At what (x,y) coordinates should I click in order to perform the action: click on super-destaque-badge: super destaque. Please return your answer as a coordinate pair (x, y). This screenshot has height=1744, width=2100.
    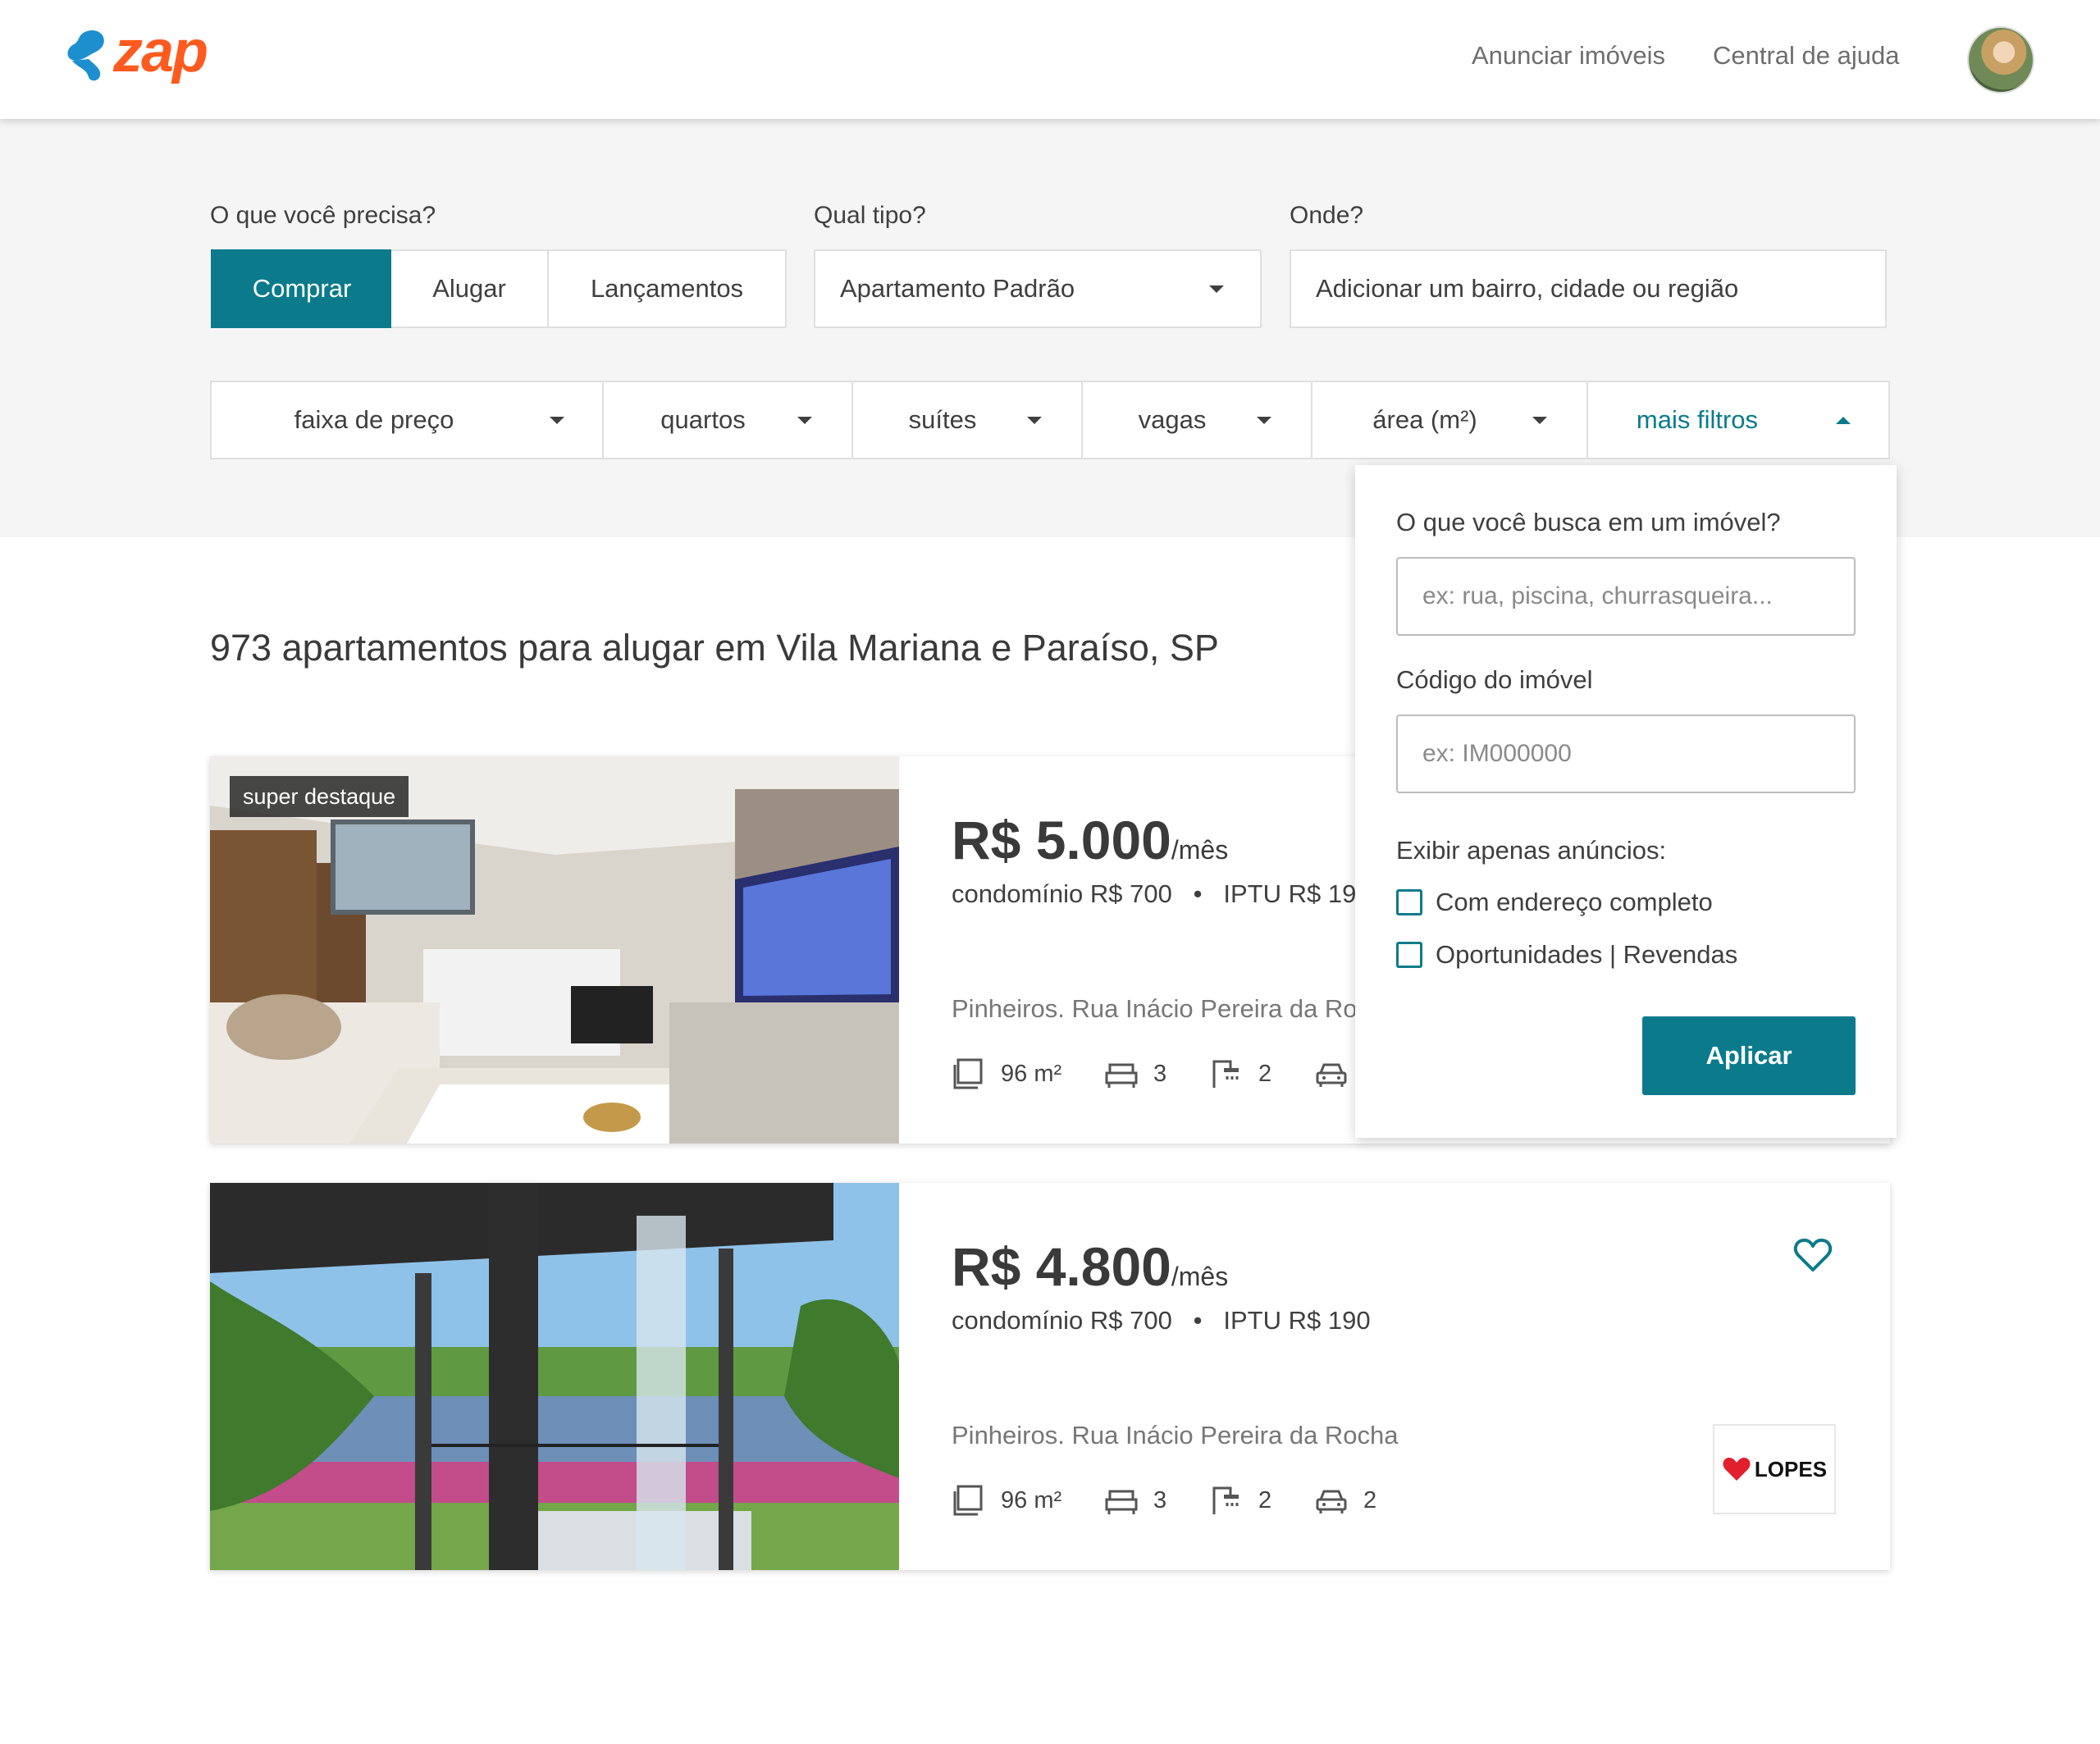
    Looking at the image, I should click on (320, 796).